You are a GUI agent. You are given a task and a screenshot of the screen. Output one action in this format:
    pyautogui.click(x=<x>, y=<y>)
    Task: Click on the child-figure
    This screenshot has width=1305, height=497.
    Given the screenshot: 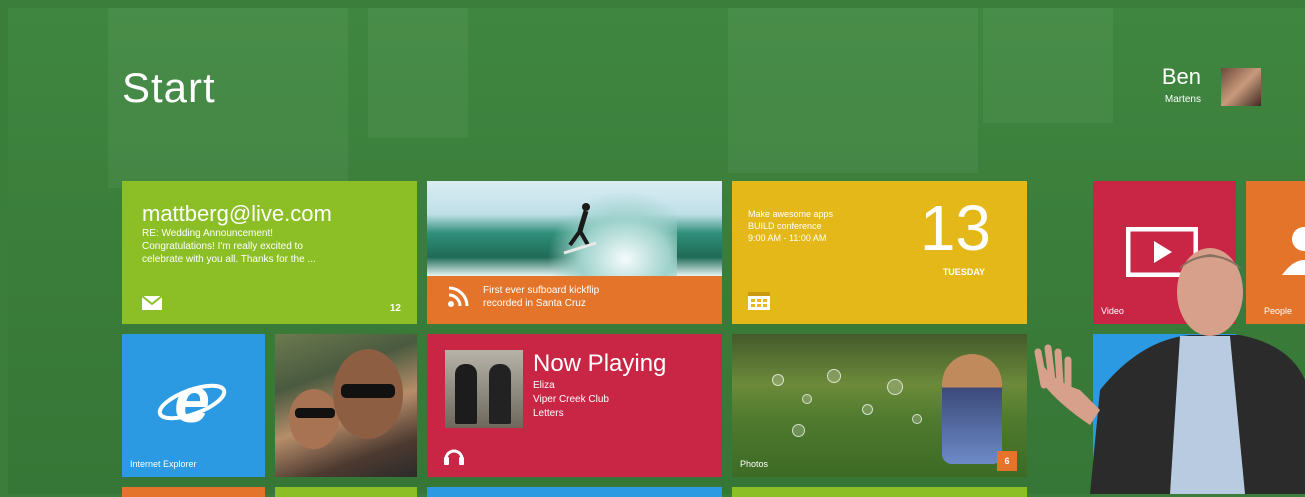 What is the action you would take?
    pyautogui.click(x=972, y=409)
    